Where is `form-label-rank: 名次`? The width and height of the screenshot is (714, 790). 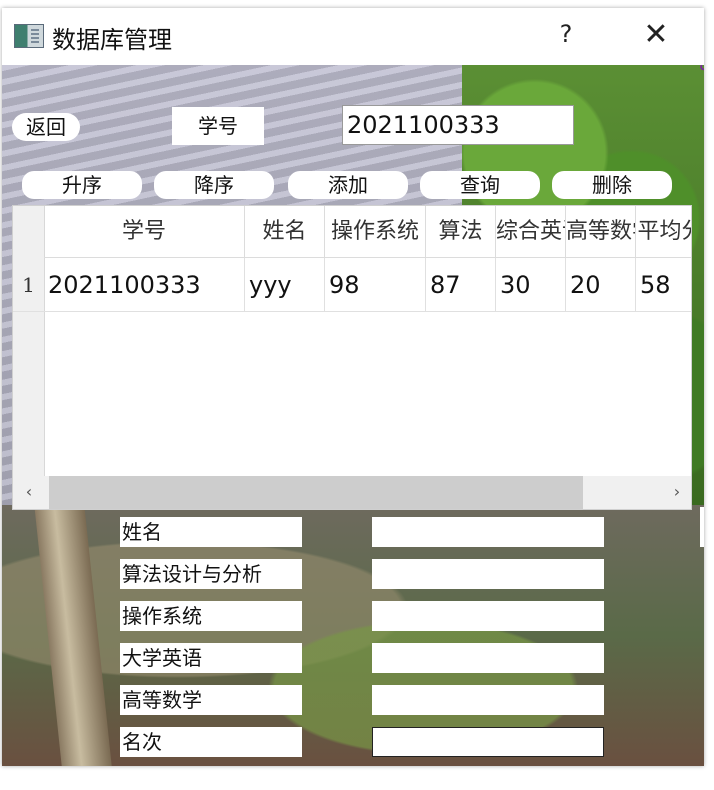
form-label-rank: 名次 is located at coordinates (211, 742).